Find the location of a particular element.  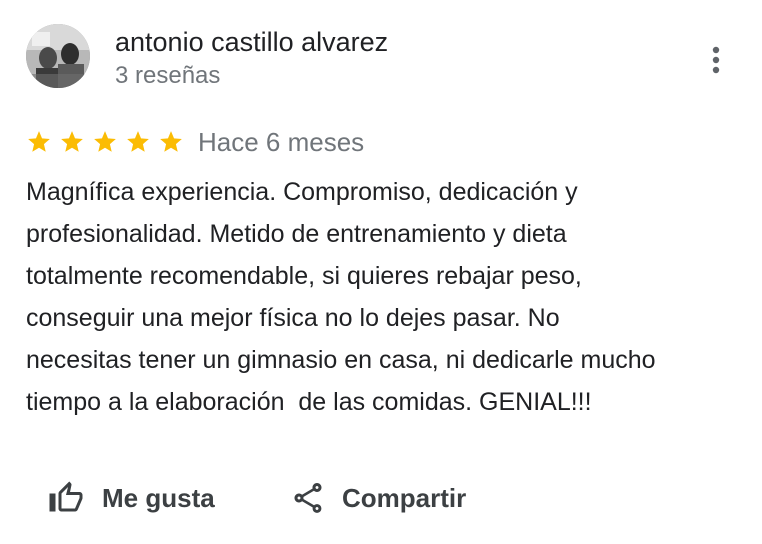

share-button: Compartir is located at coordinates (378, 498).